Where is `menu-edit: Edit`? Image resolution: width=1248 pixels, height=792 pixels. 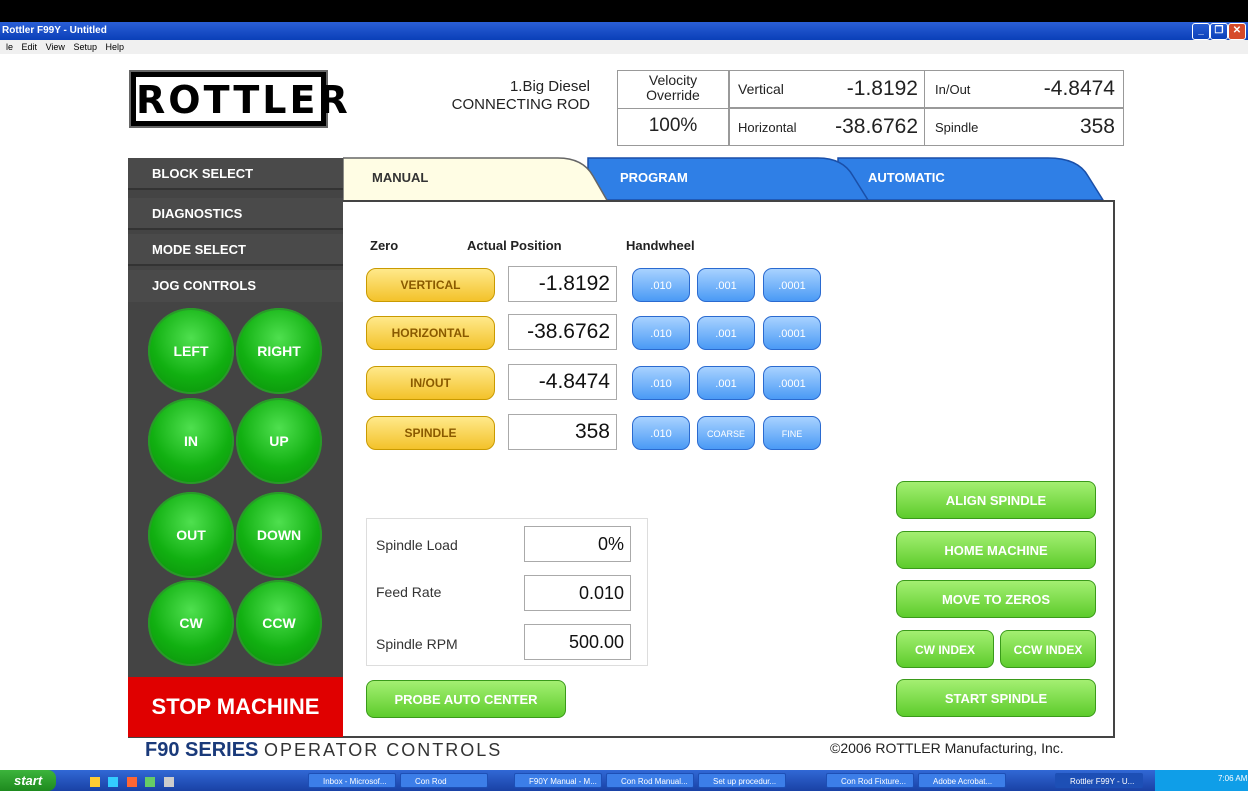
menu-edit: Edit is located at coordinates (30, 47).